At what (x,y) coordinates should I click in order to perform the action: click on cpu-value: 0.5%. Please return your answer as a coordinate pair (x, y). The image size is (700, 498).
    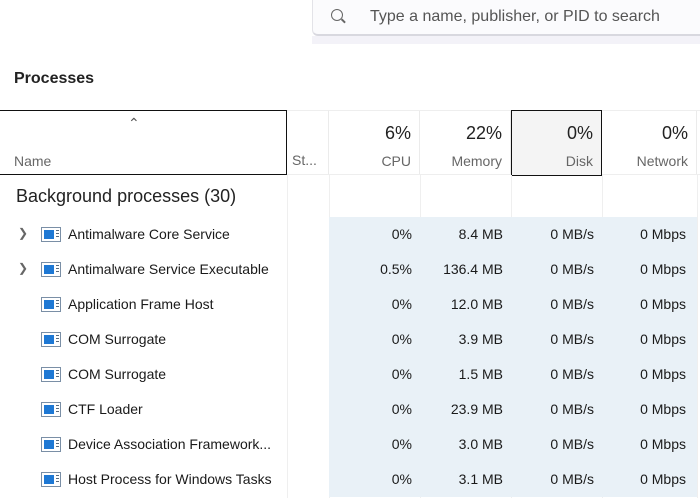
    Looking at the image, I should click on (396, 269).